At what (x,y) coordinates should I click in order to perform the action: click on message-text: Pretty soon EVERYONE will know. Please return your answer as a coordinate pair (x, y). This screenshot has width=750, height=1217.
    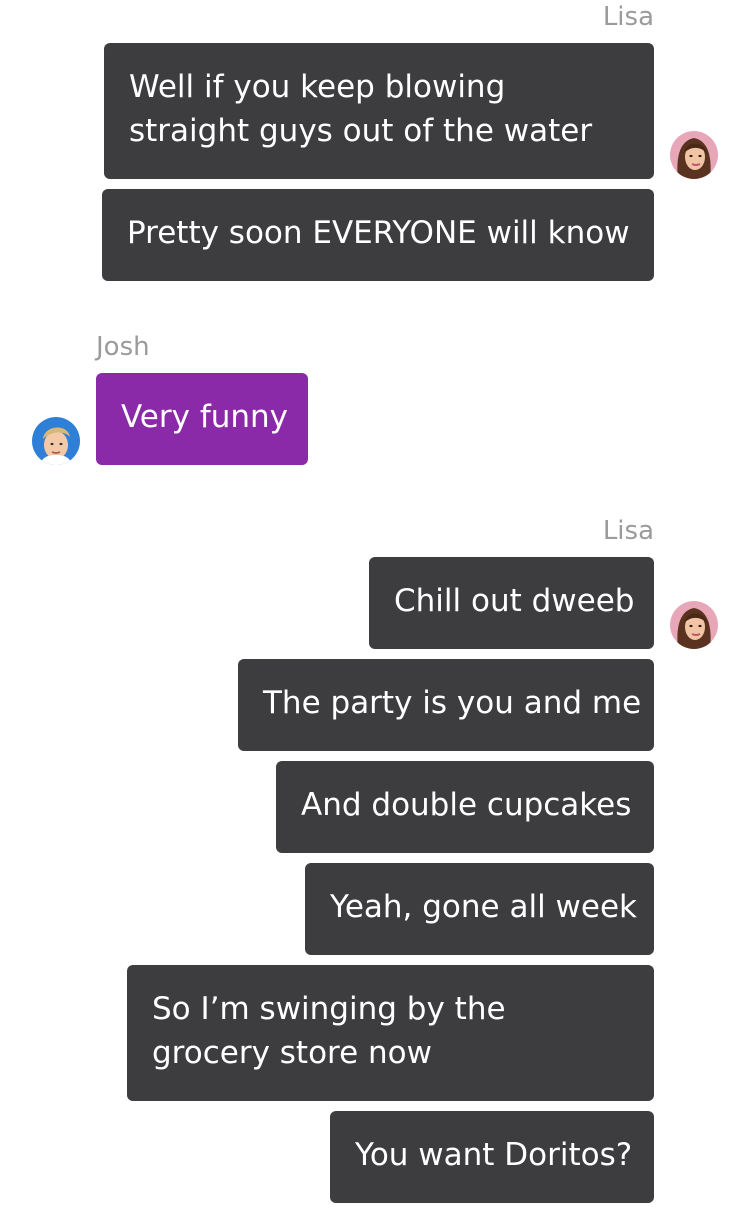
    Looking at the image, I should click on (378, 233).